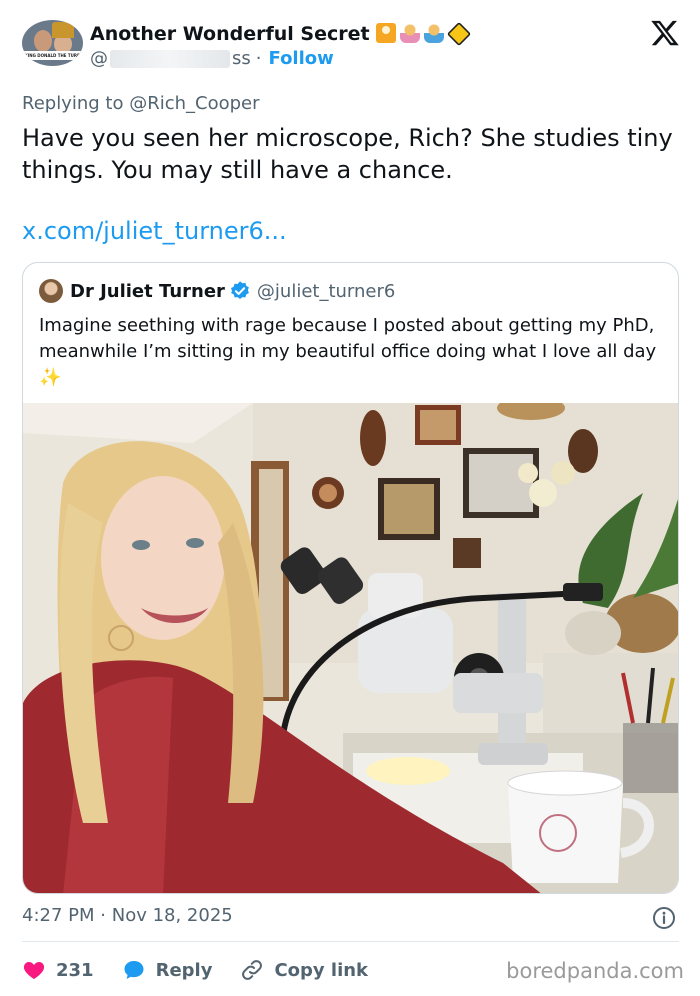 The width and height of the screenshot is (700, 996). I want to click on woman-emoji-icon, so click(409, 33).